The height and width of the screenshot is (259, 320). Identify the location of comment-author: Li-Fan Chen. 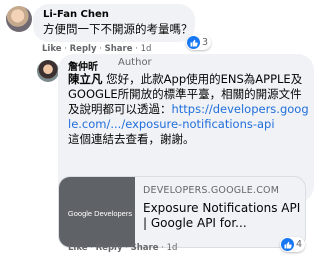
(76, 14).